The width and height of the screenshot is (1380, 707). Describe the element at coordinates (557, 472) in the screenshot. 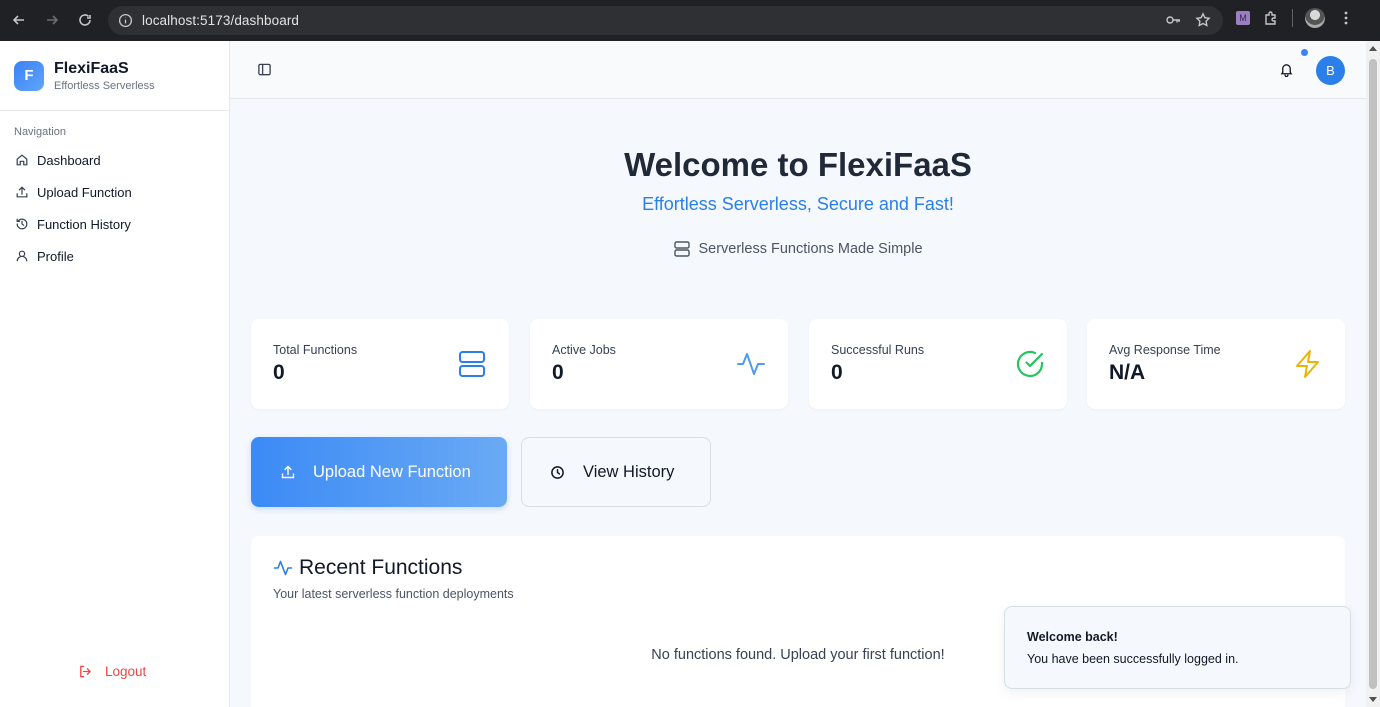

I see `clock-icon` at that location.